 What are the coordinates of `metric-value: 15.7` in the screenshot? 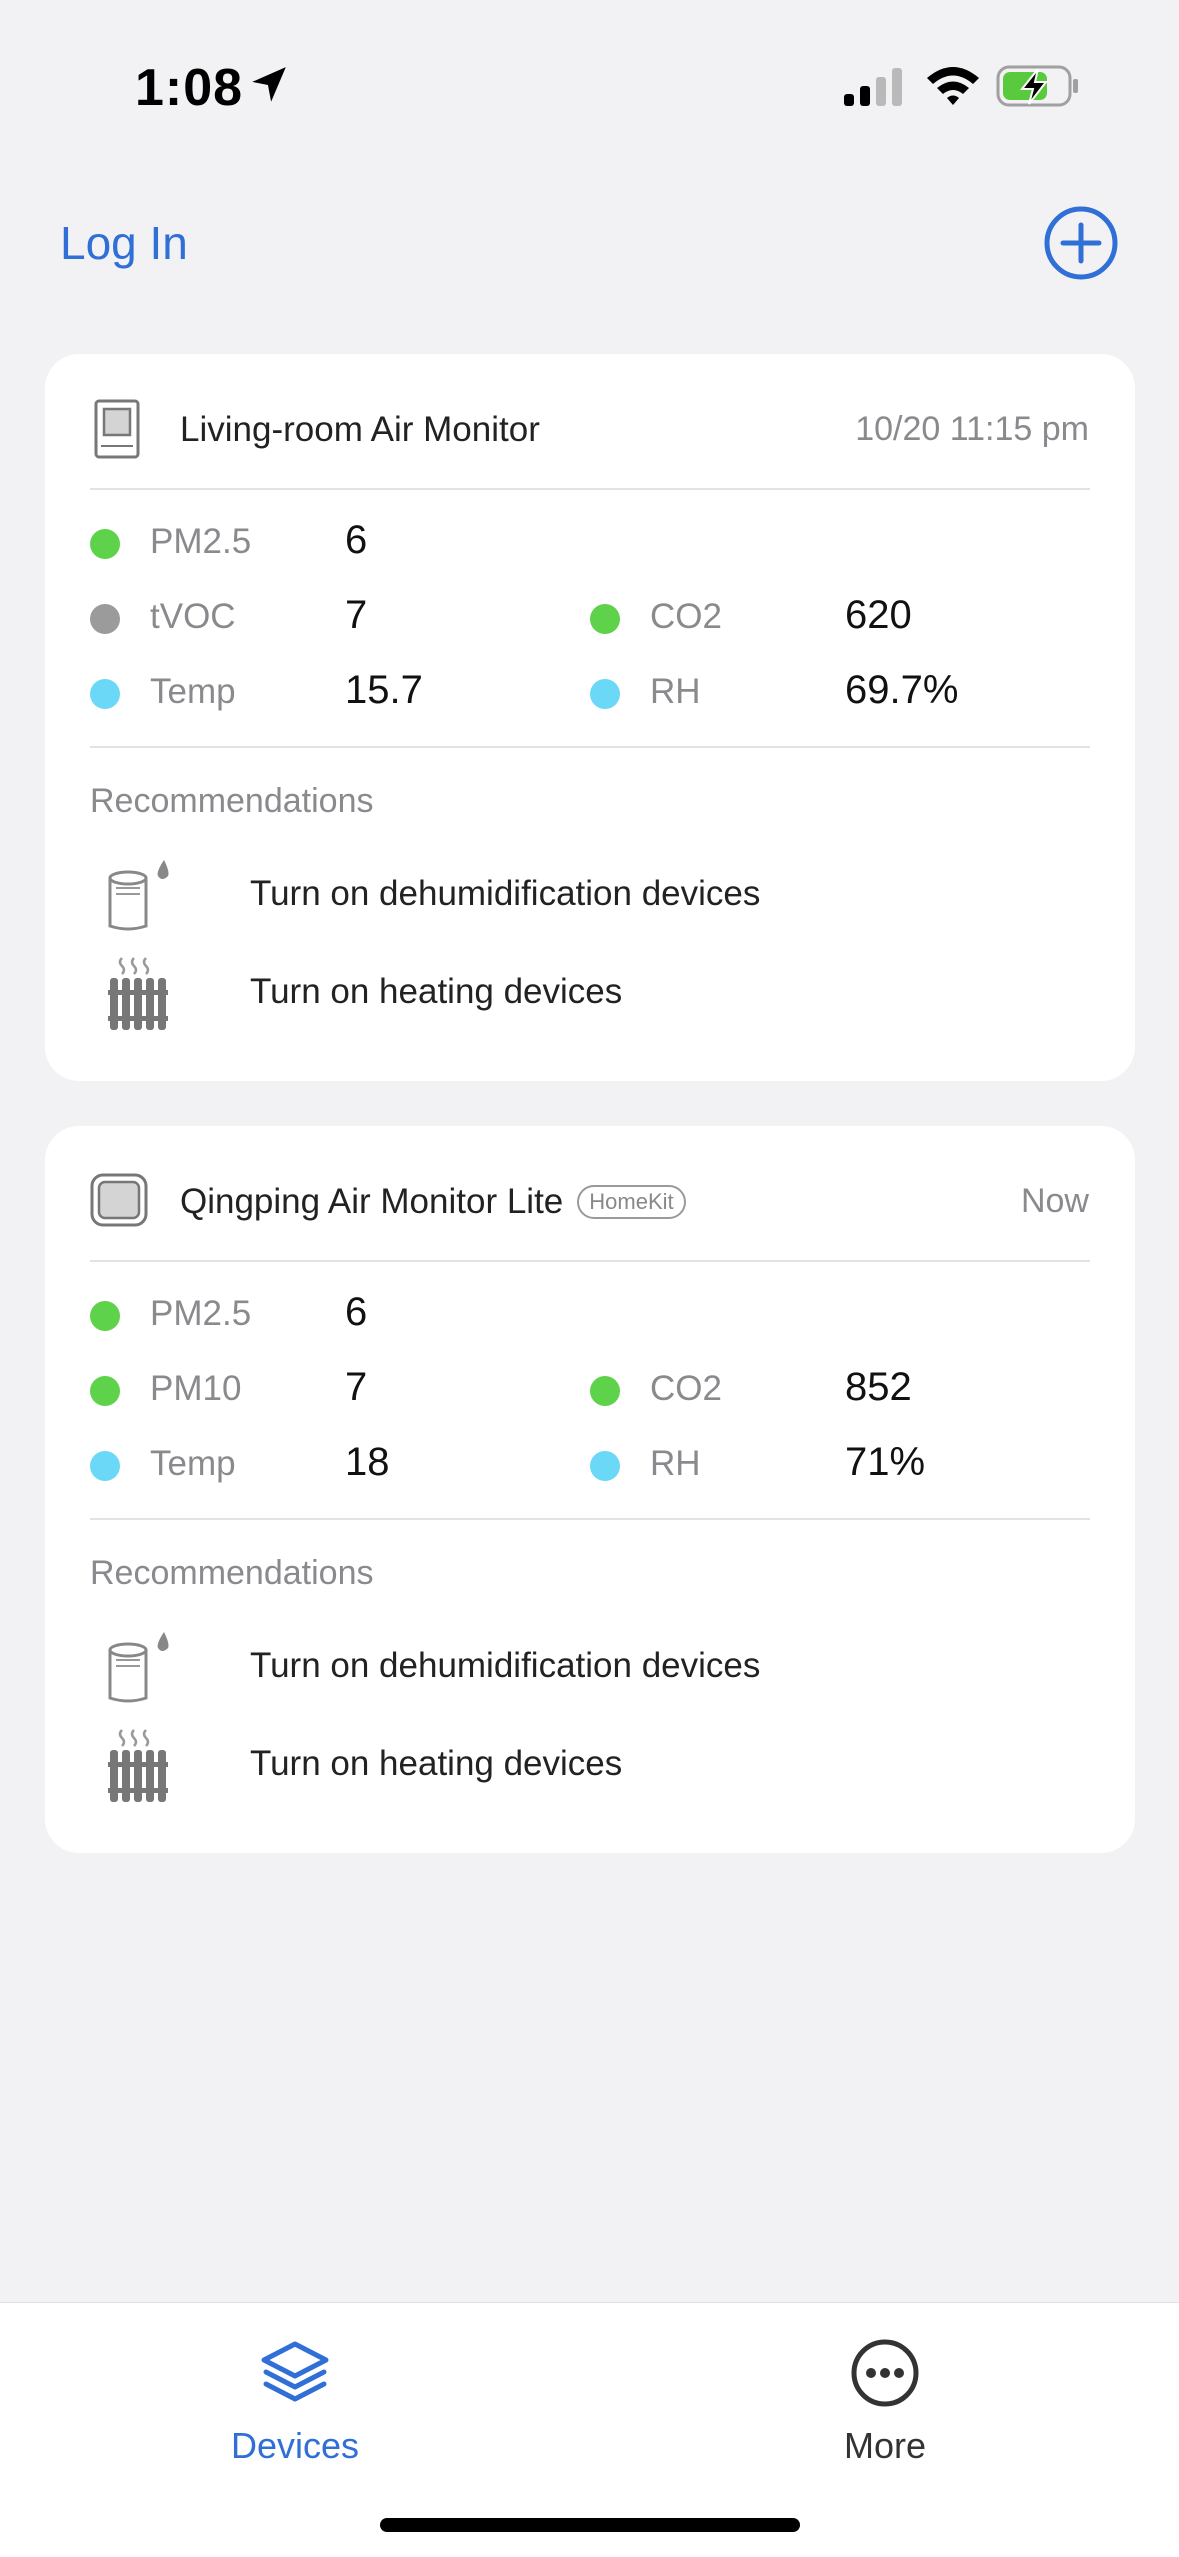 It's located at (384, 690).